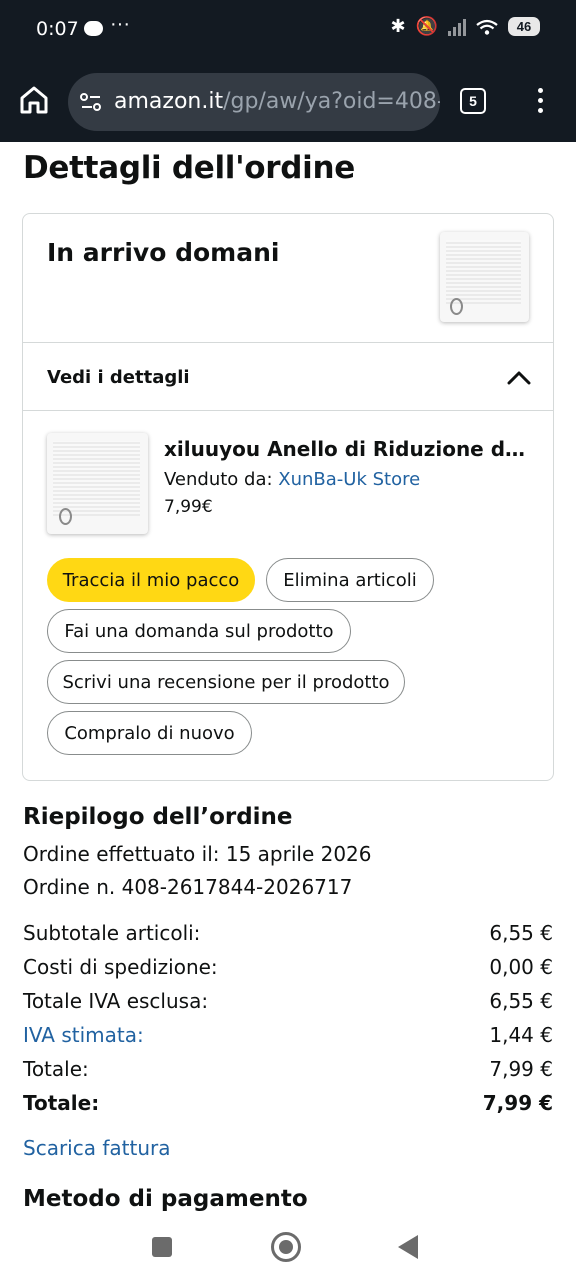 The height and width of the screenshot is (1280, 576). What do you see at coordinates (524, 26) in the screenshot?
I see `battery-icon: 46` at bounding box center [524, 26].